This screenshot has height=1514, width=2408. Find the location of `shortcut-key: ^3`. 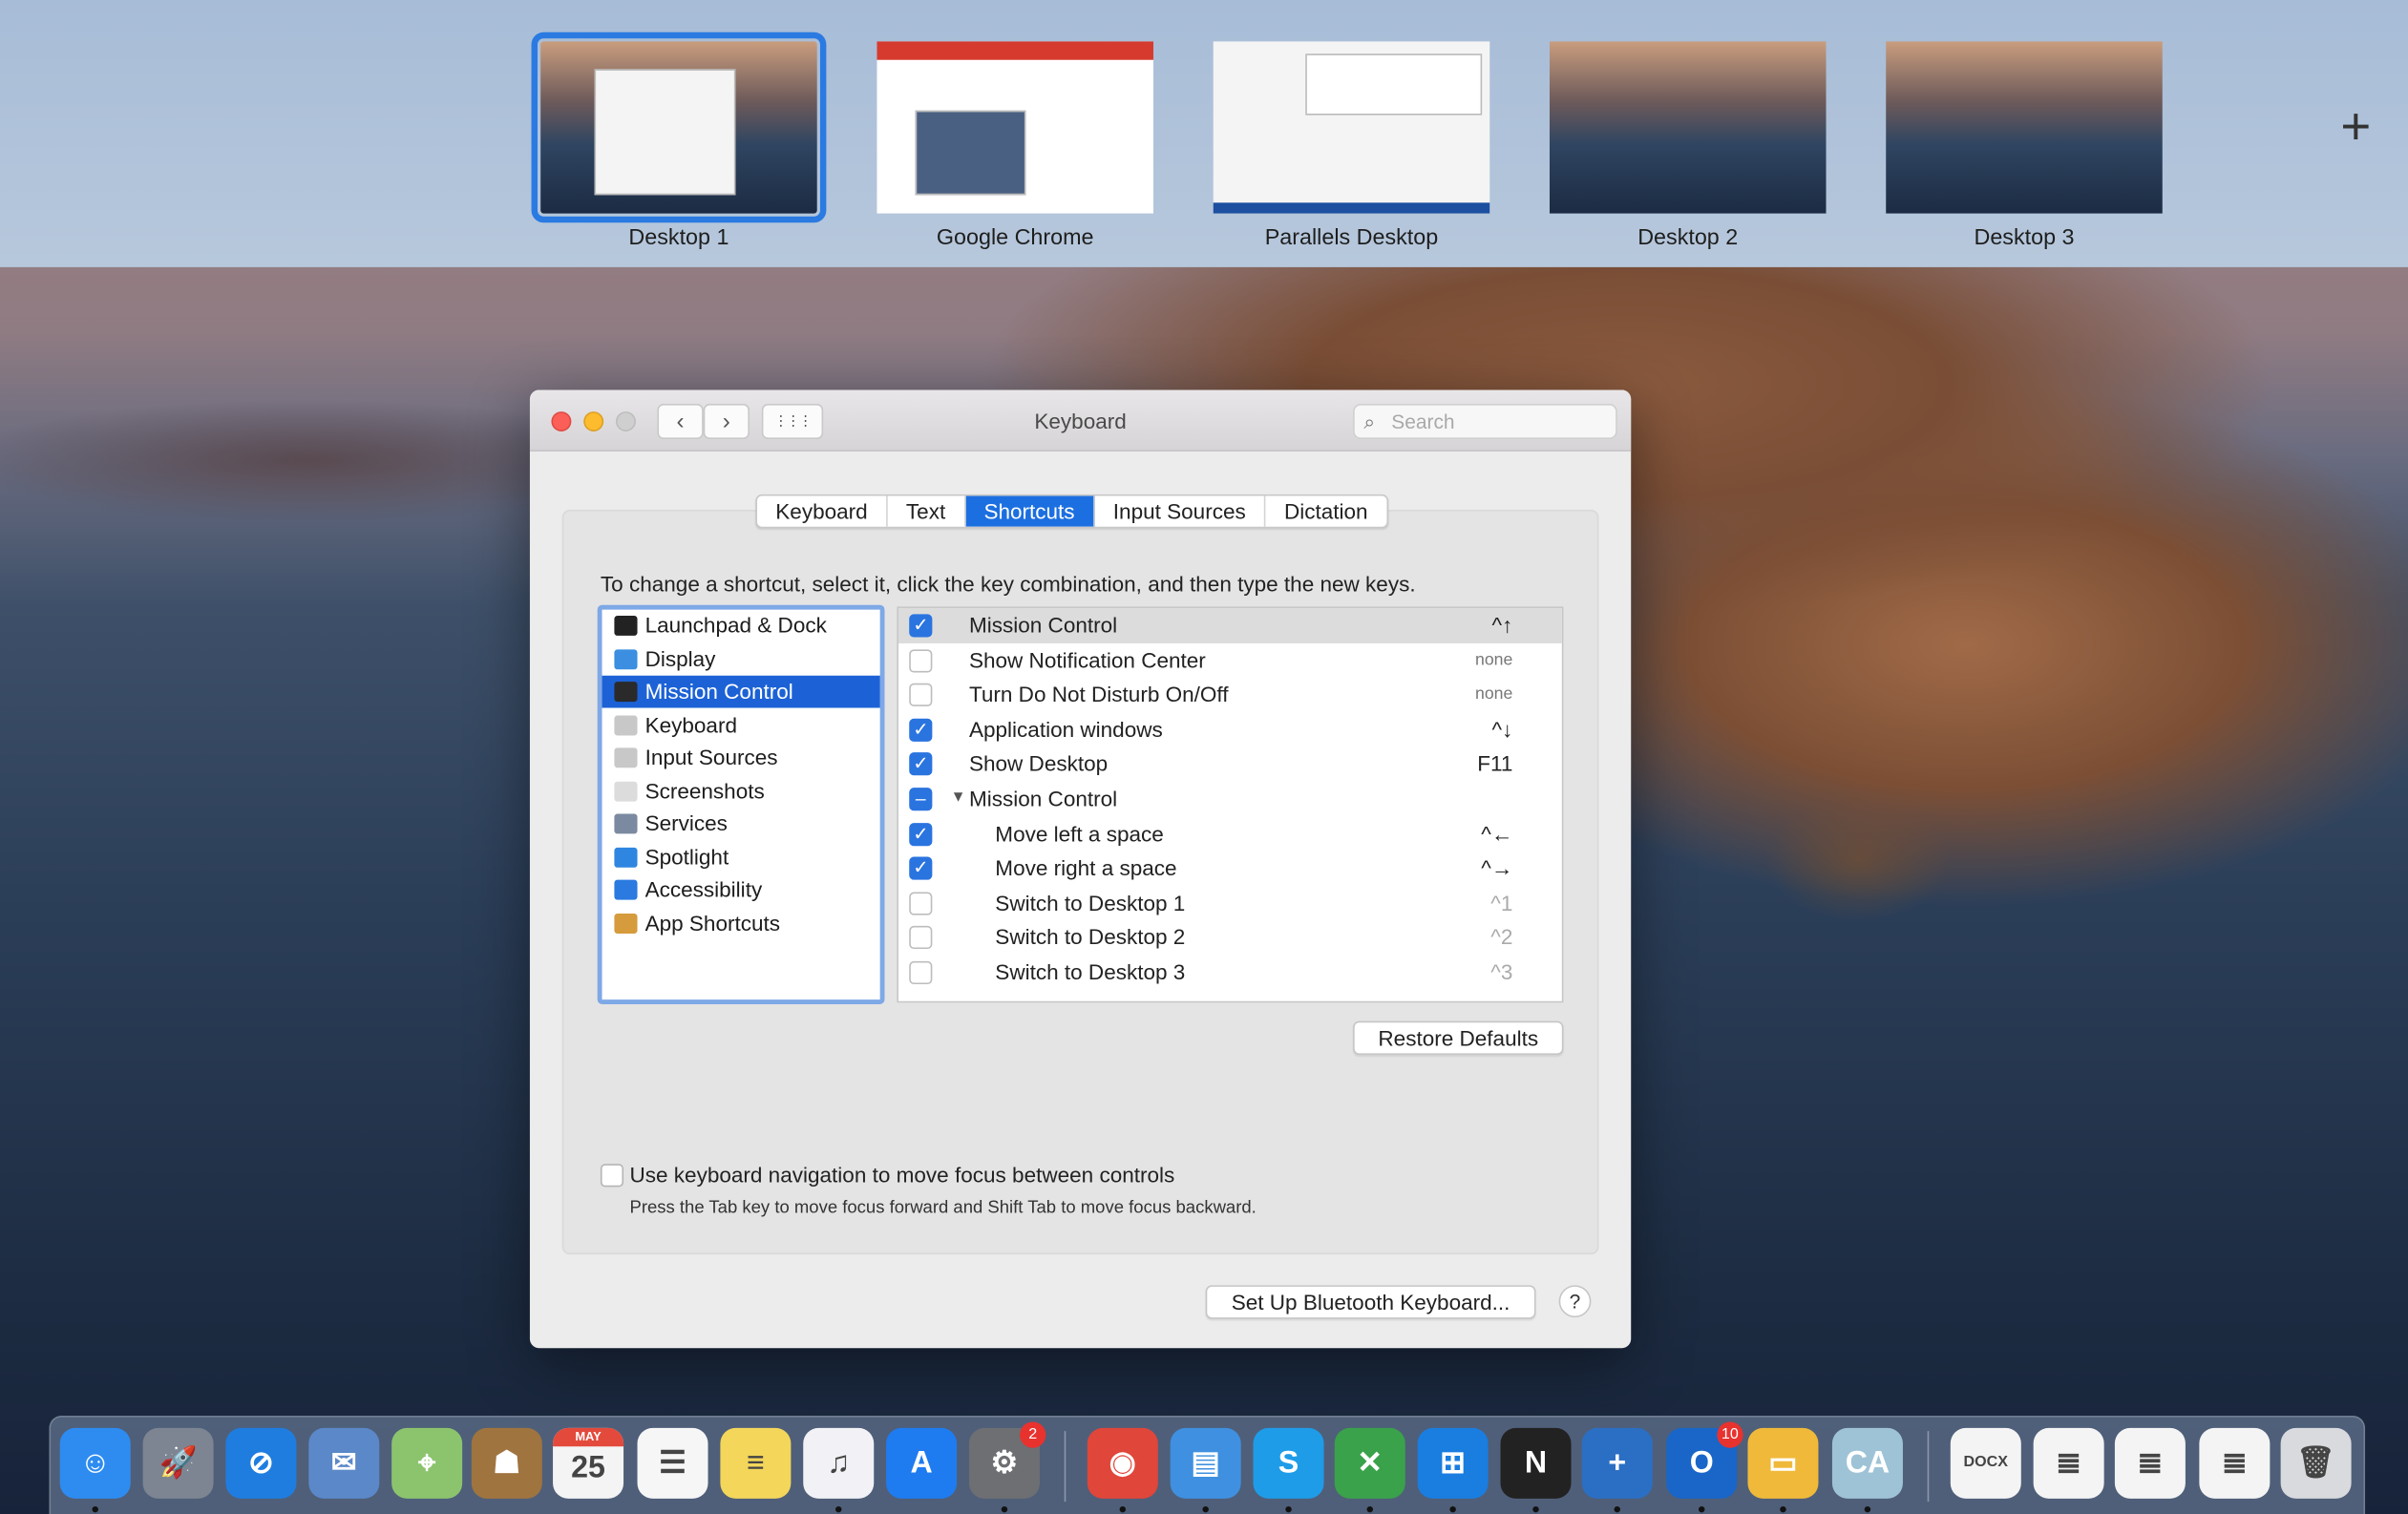

shortcut-key: ^3 is located at coordinates (1501, 972).